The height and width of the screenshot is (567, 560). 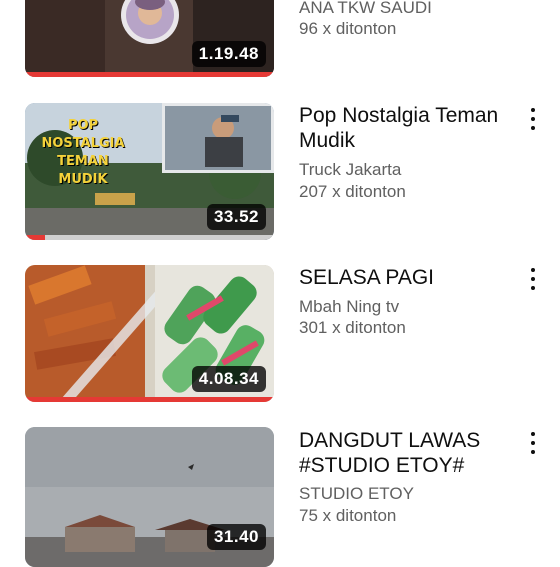 I want to click on video-duration: 1.19.48, so click(x=228, y=54).